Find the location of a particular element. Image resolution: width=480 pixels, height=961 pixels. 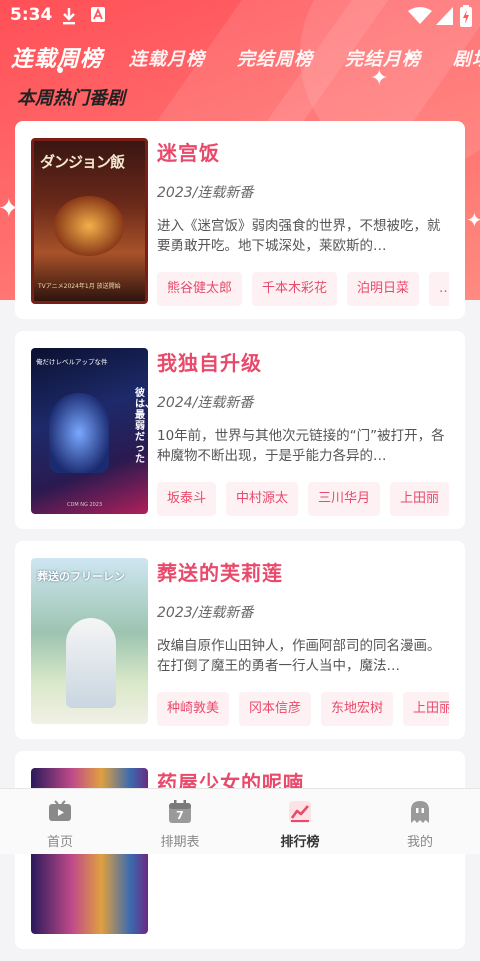

nav-schedule: 7 排期表 is located at coordinates (180, 821).